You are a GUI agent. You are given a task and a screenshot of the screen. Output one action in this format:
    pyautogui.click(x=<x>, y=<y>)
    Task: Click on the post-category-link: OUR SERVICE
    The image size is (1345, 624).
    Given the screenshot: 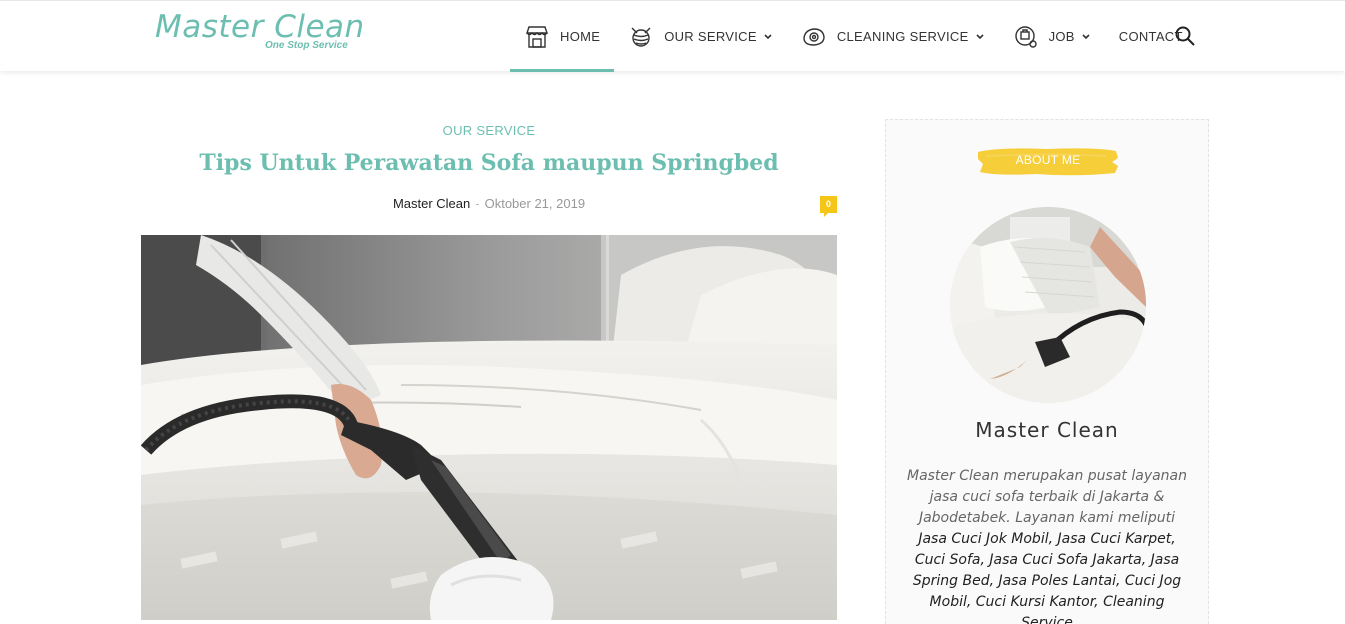 What is the action you would take?
    pyautogui.click(x=489, y=130)
    